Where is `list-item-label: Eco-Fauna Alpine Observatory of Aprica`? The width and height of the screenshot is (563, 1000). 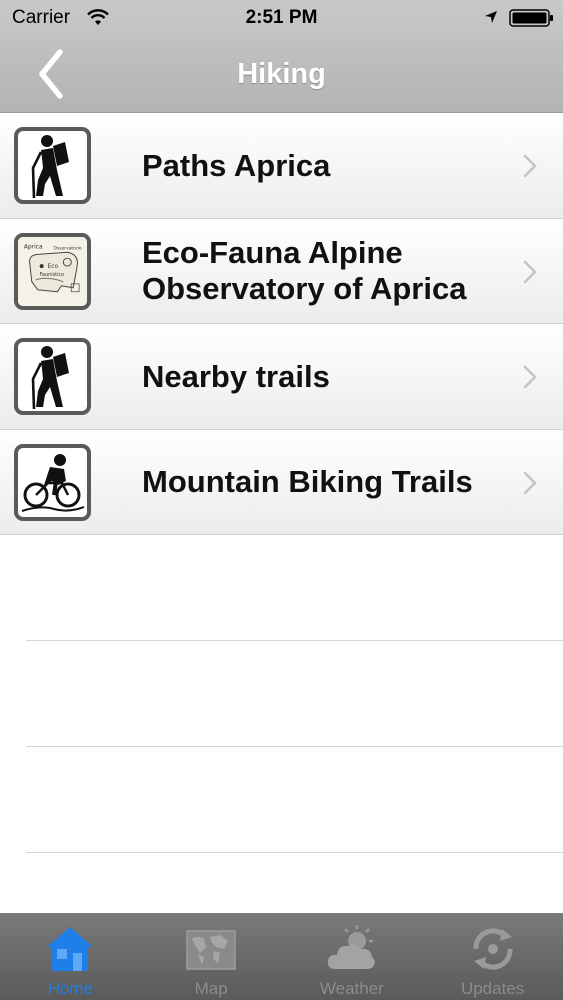 list-item-label: Eco-Fauna Alpine Observatory of Aprica is located at coordinates (304, 270).